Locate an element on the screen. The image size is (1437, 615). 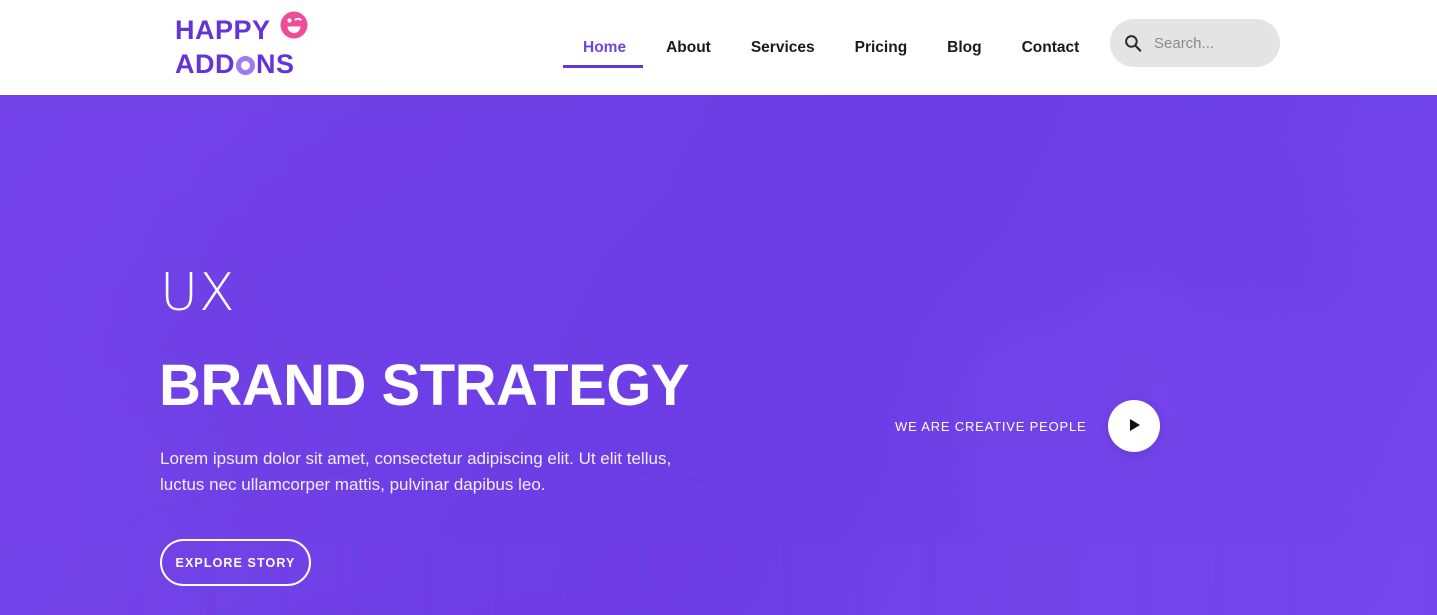
search-icon is located at coordinates (1133, 43).